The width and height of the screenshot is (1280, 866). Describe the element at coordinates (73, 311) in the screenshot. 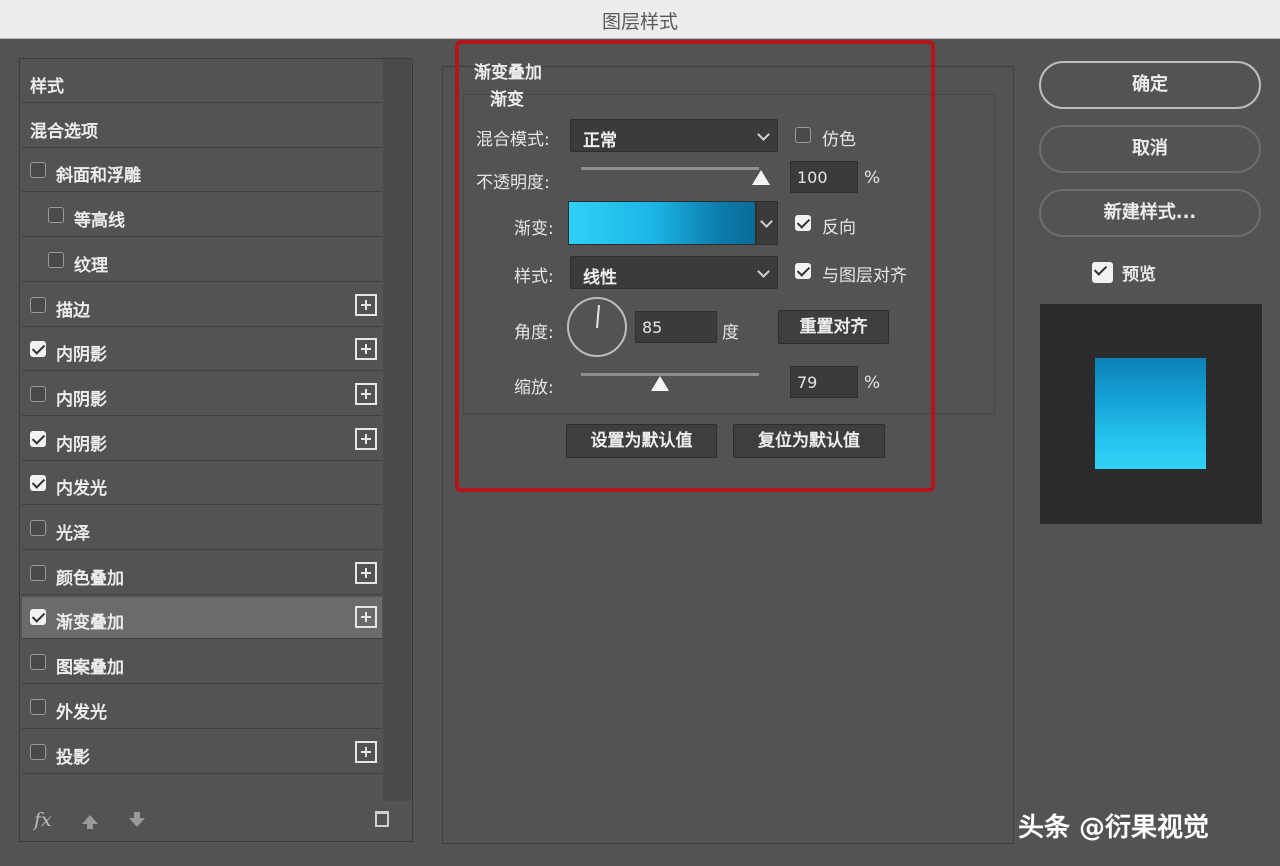

I see `sidebar-item-label: 描边` at that location.